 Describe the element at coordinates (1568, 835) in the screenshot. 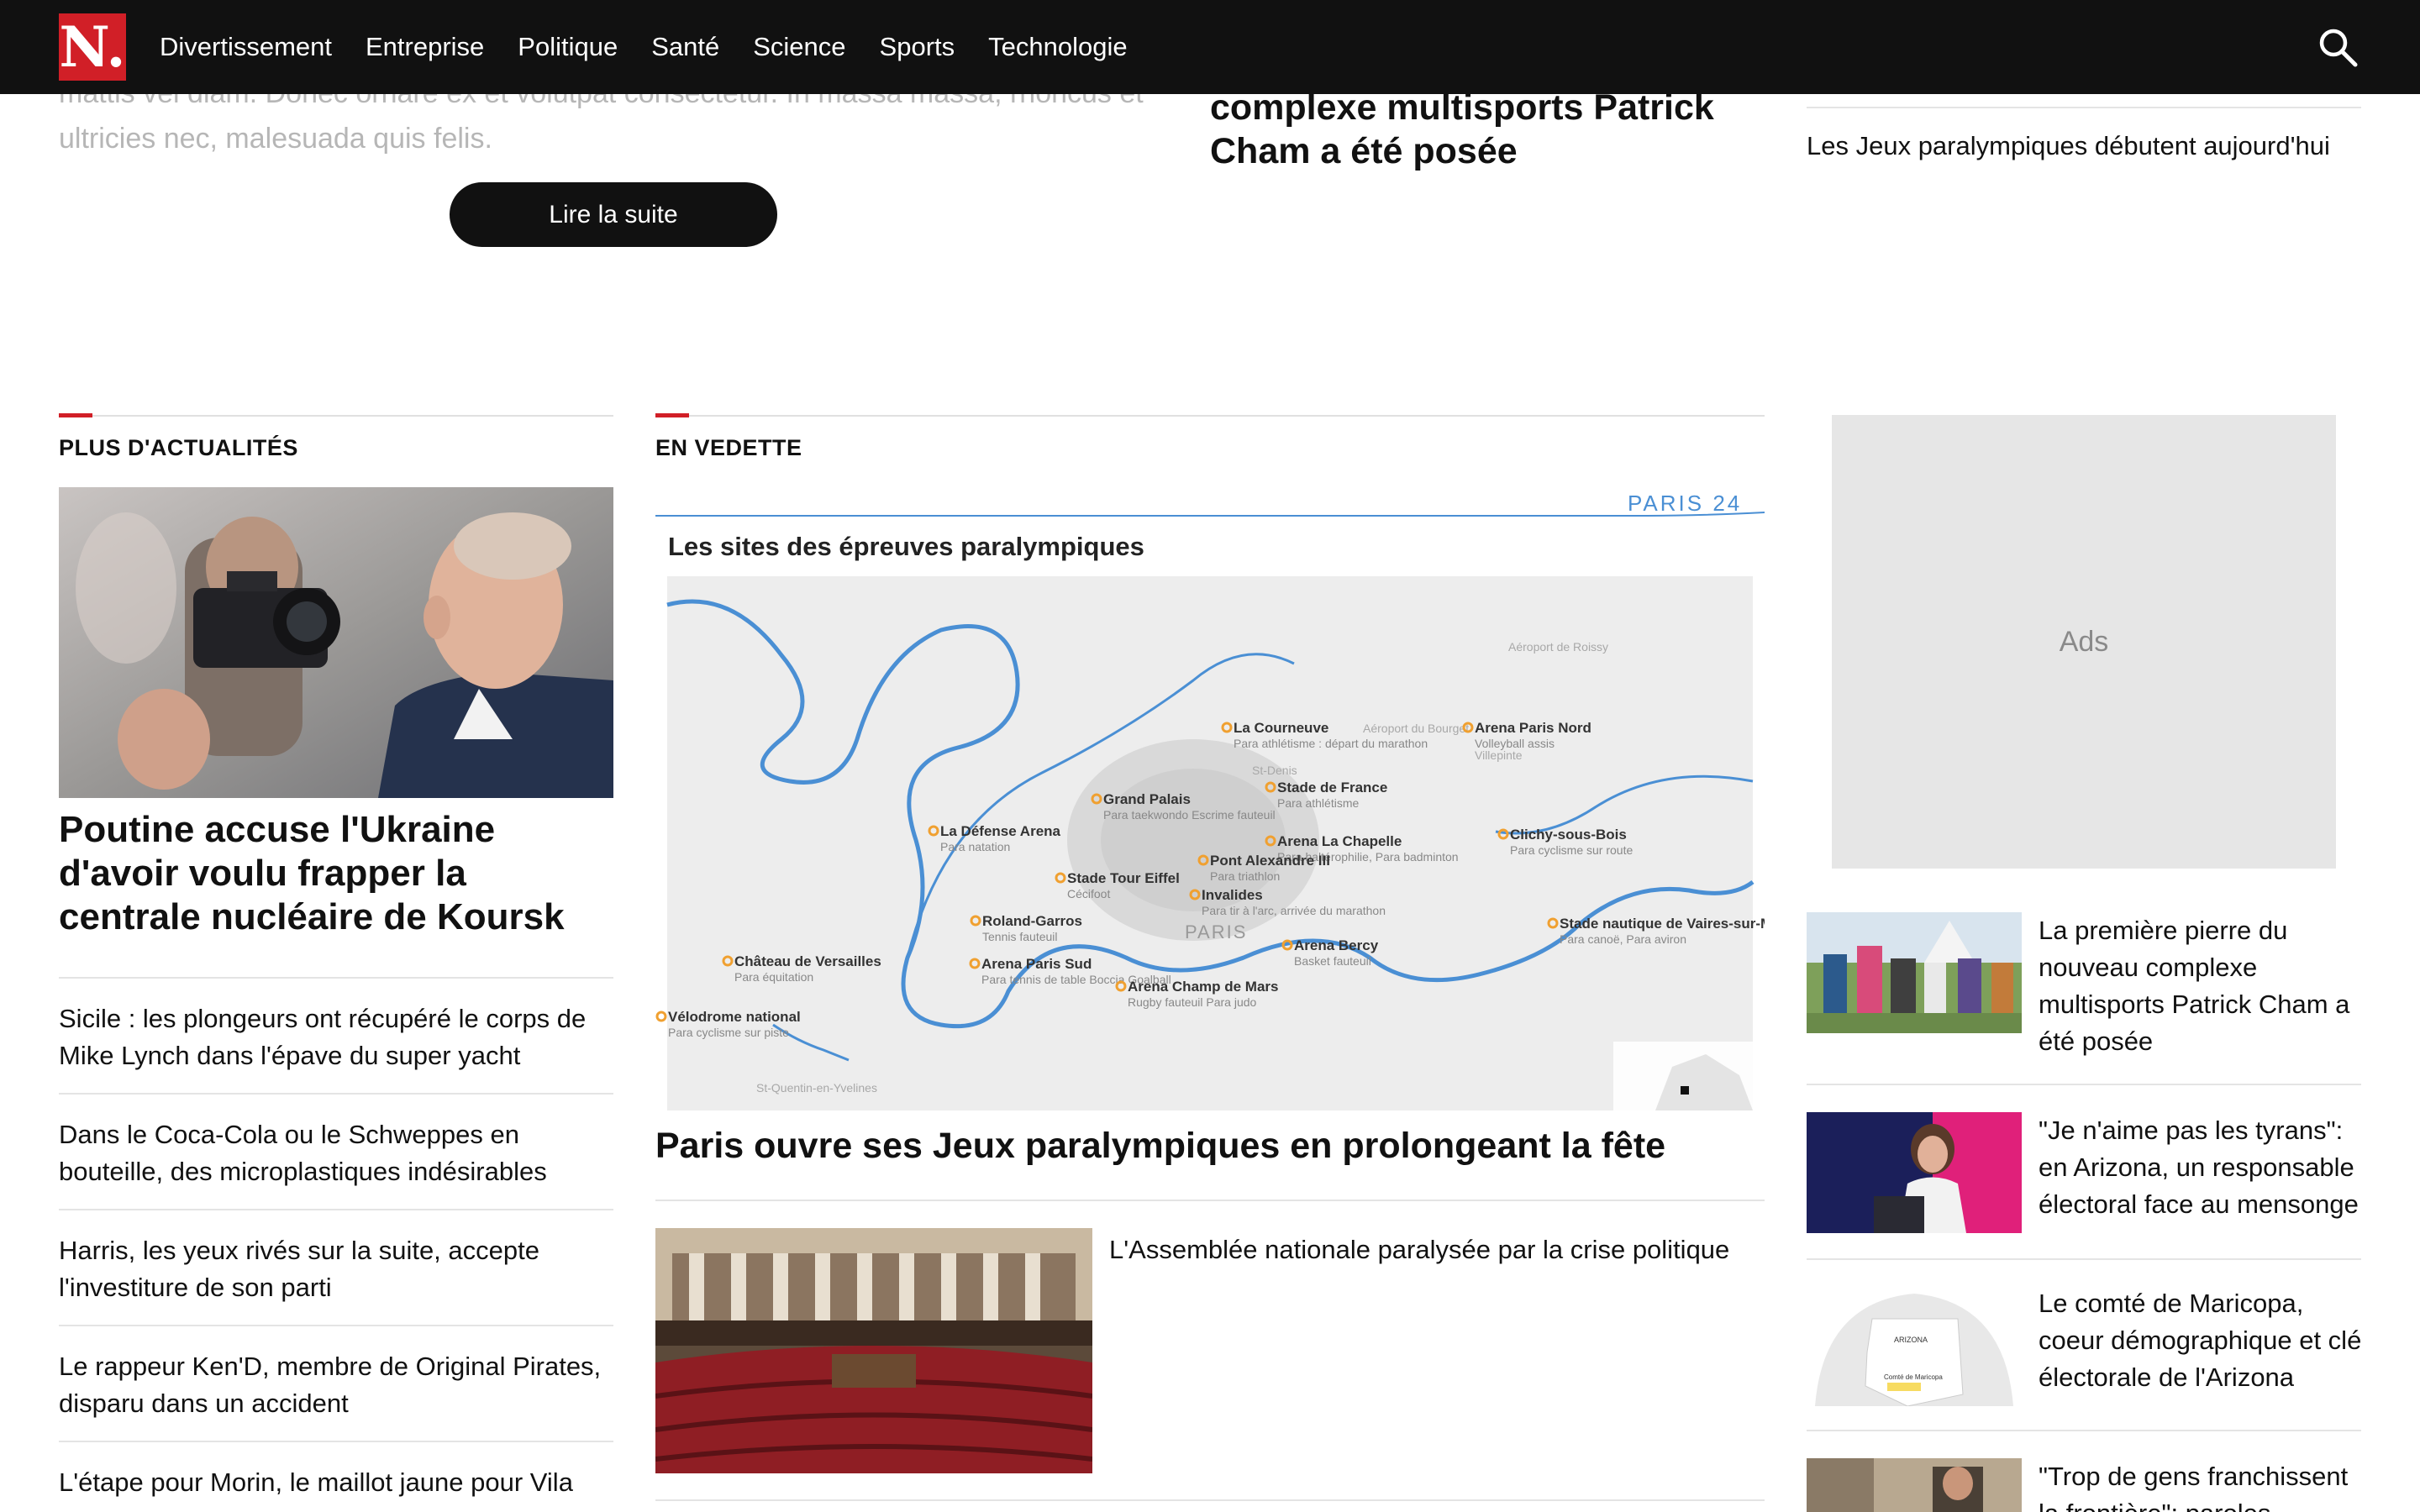

I see `venue-name: Clichy-sous-Bois` at that location.